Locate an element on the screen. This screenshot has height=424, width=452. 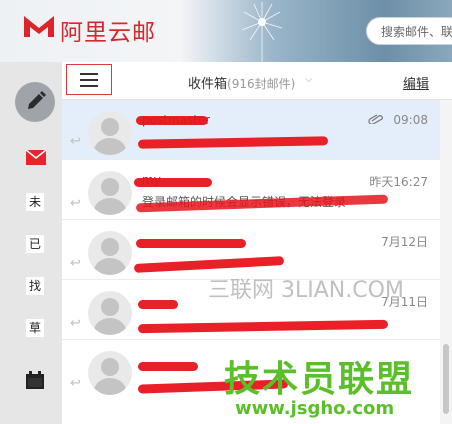
menu-button is located at coordinates (89, 79).